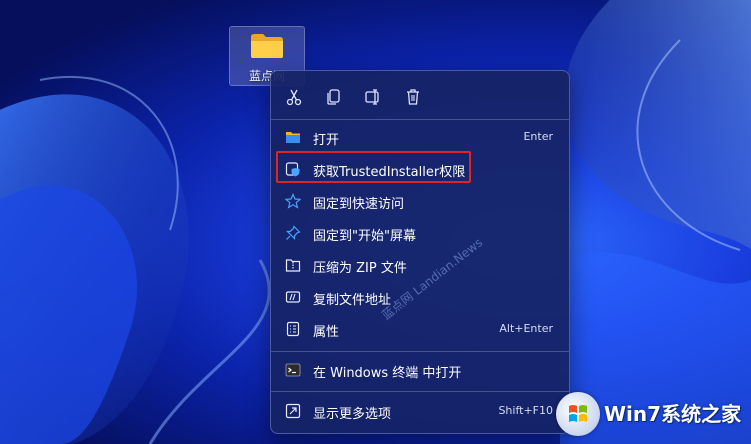  Describe the element at coordinates (538, 136) in the screenshot. I see `menu-item-shortcut: Enter` at that location.